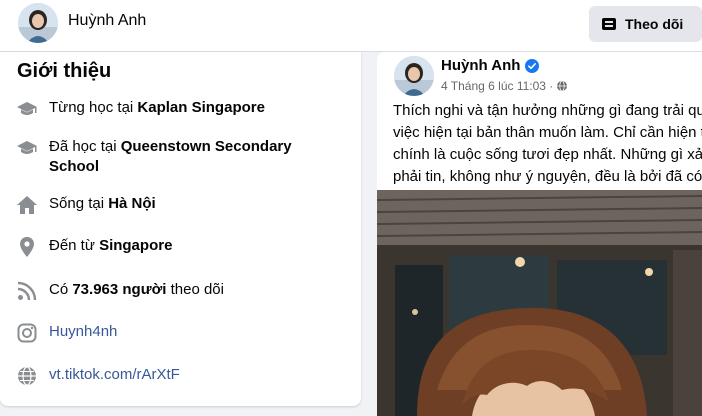  Describe the element at coordinates (609, 24) in the screenshot. I see `follow-icon` at that location.